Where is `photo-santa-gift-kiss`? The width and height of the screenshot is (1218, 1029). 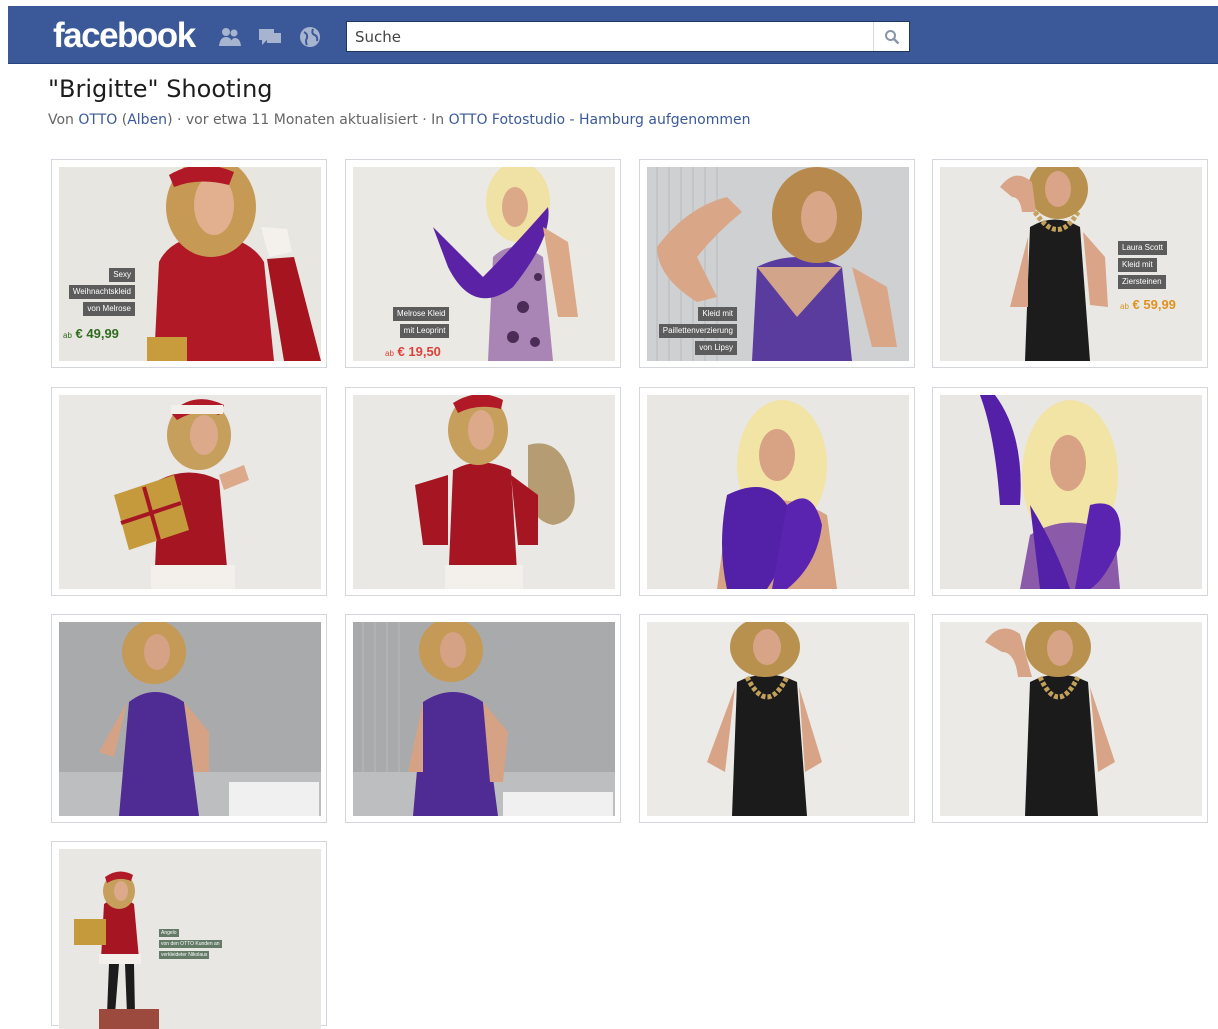
photo-santa-gift-kiss is located at coordinates (190, 492).